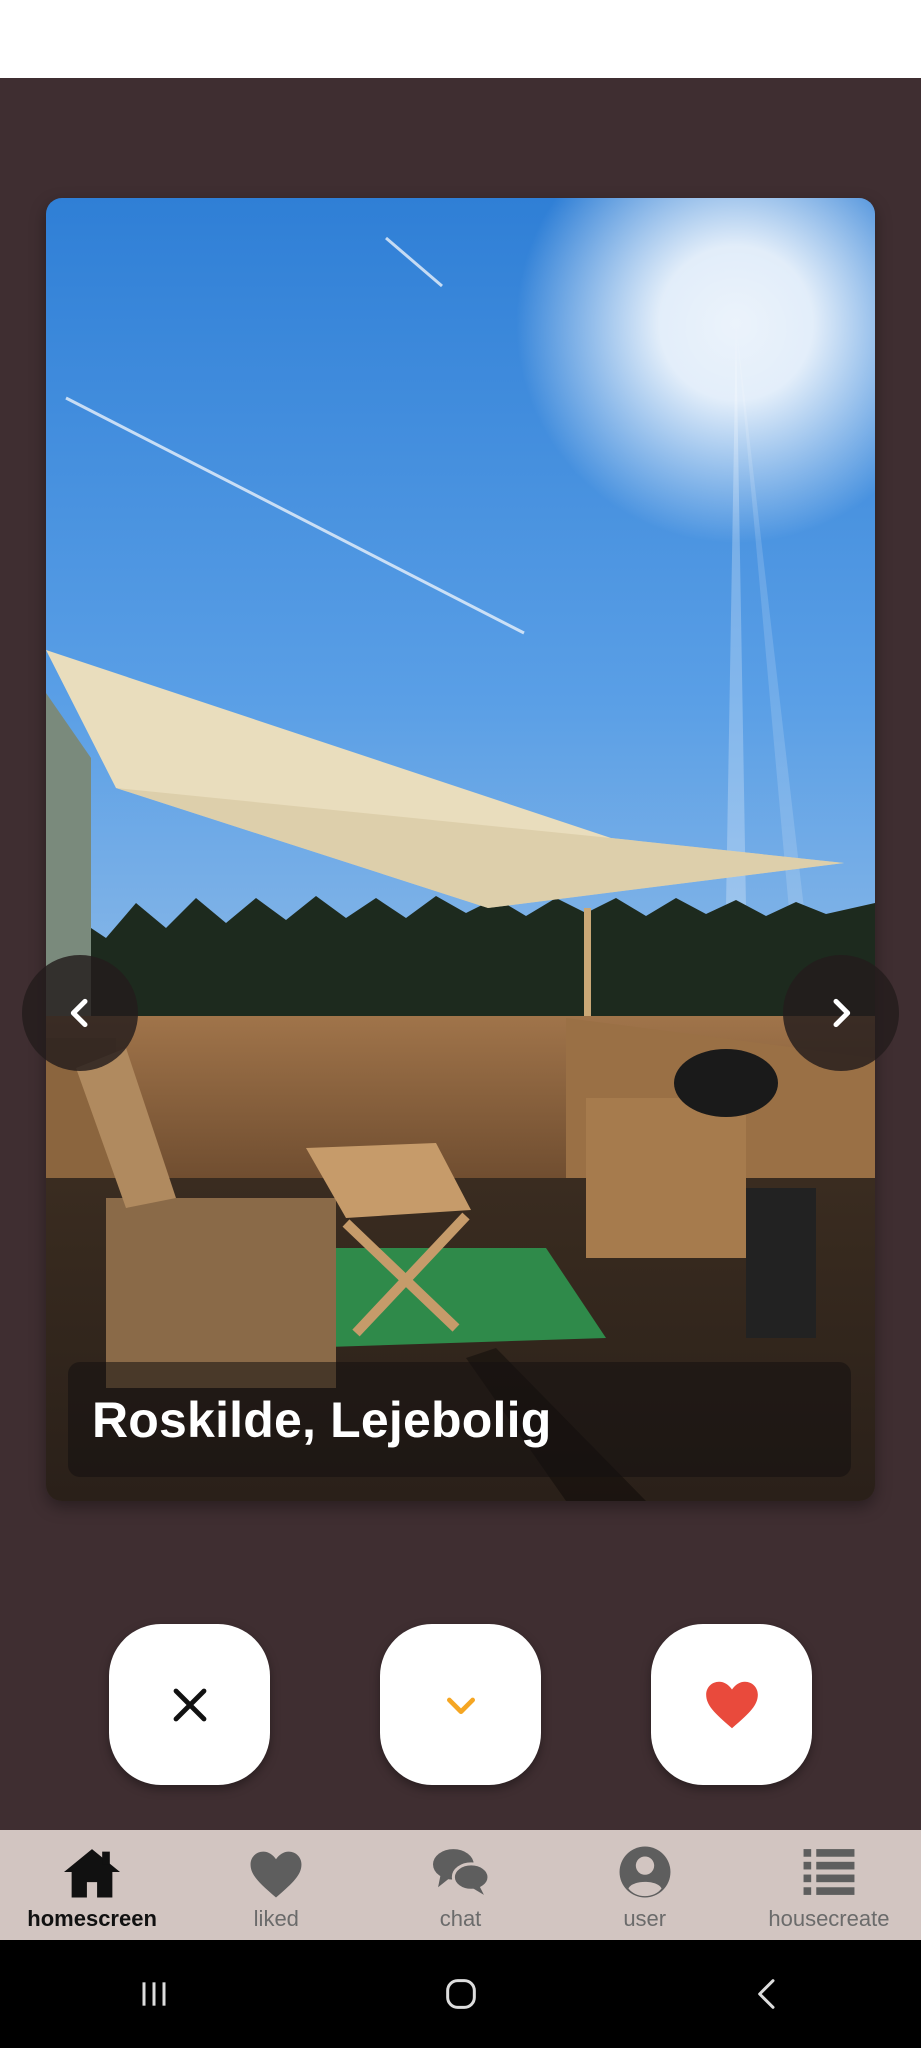 The image size is (921, 2048). I want to click on home-button, so click(461, 1994).